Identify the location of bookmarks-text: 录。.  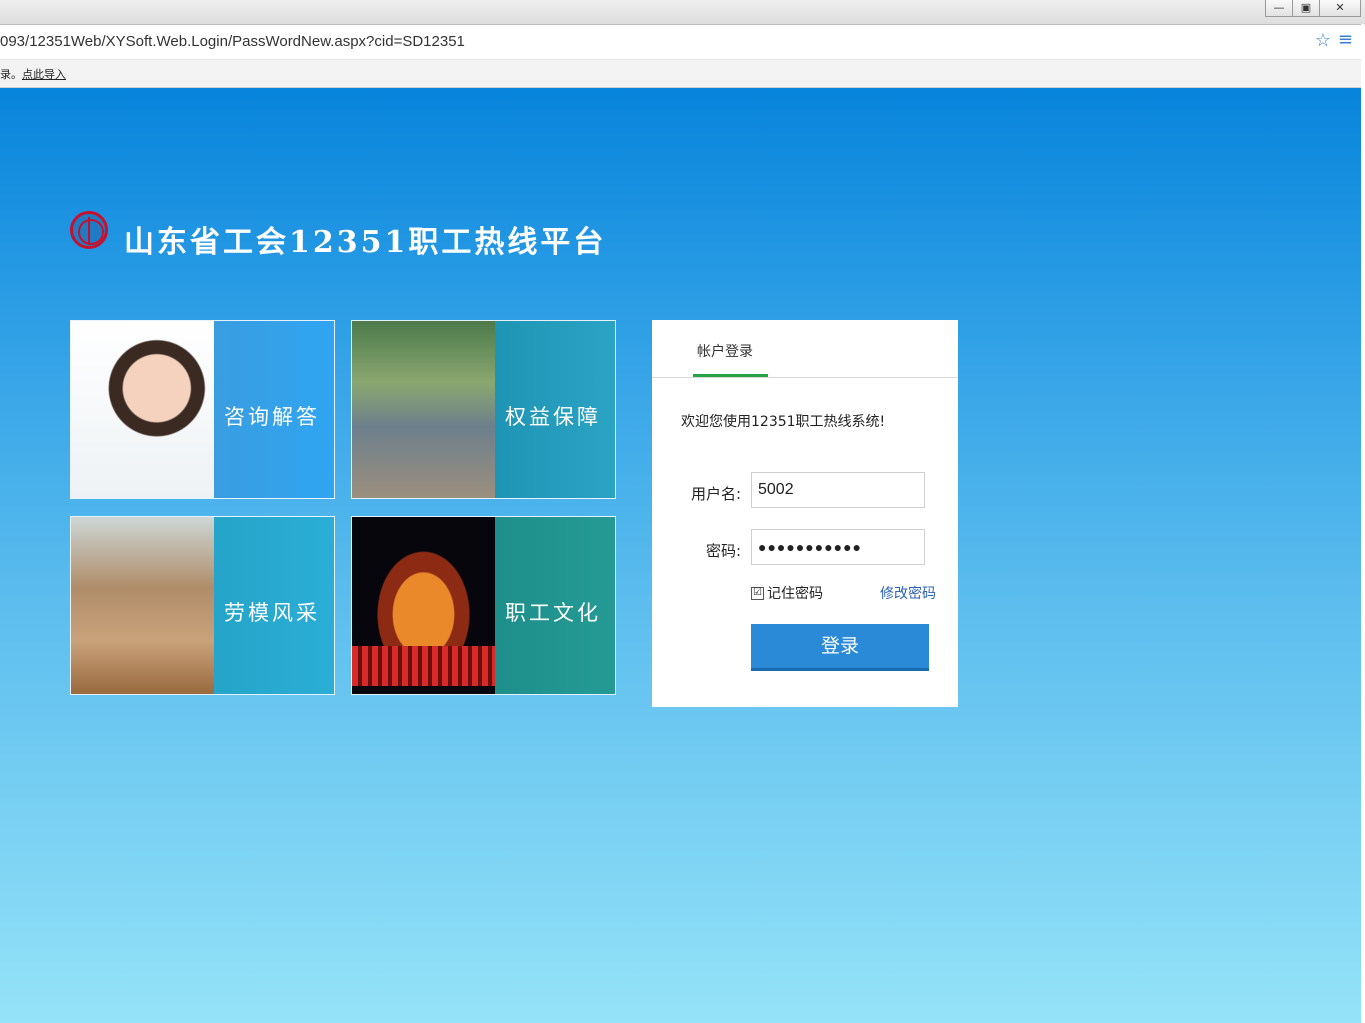
(11, 74).